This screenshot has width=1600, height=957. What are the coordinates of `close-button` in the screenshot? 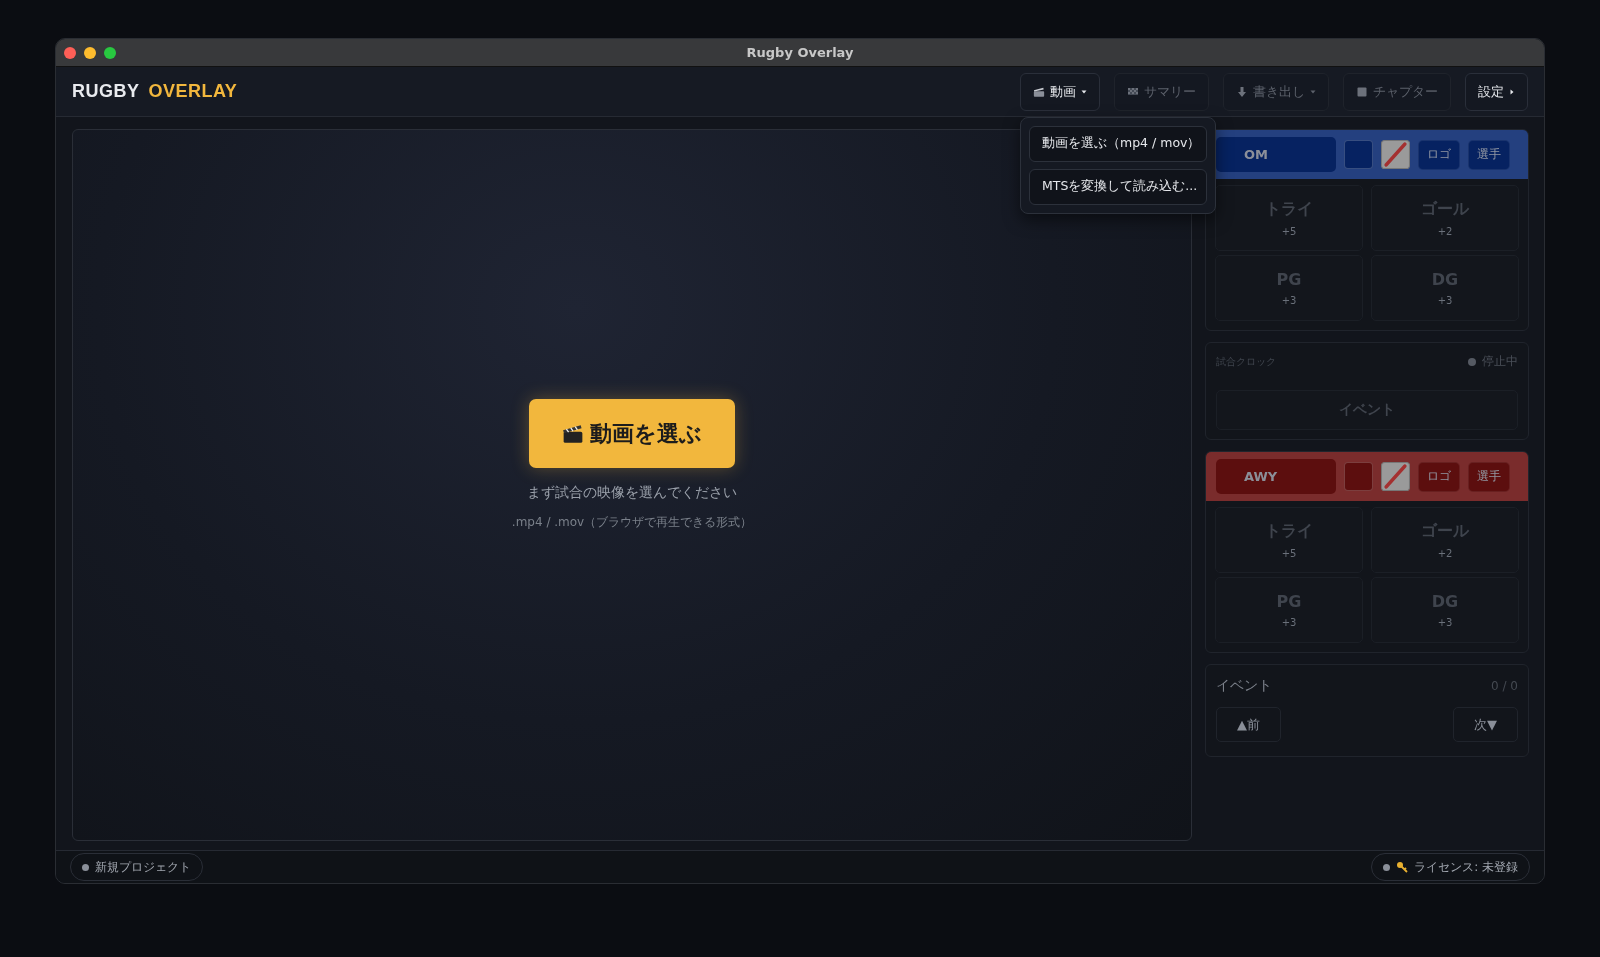 It's located at (70, 53).